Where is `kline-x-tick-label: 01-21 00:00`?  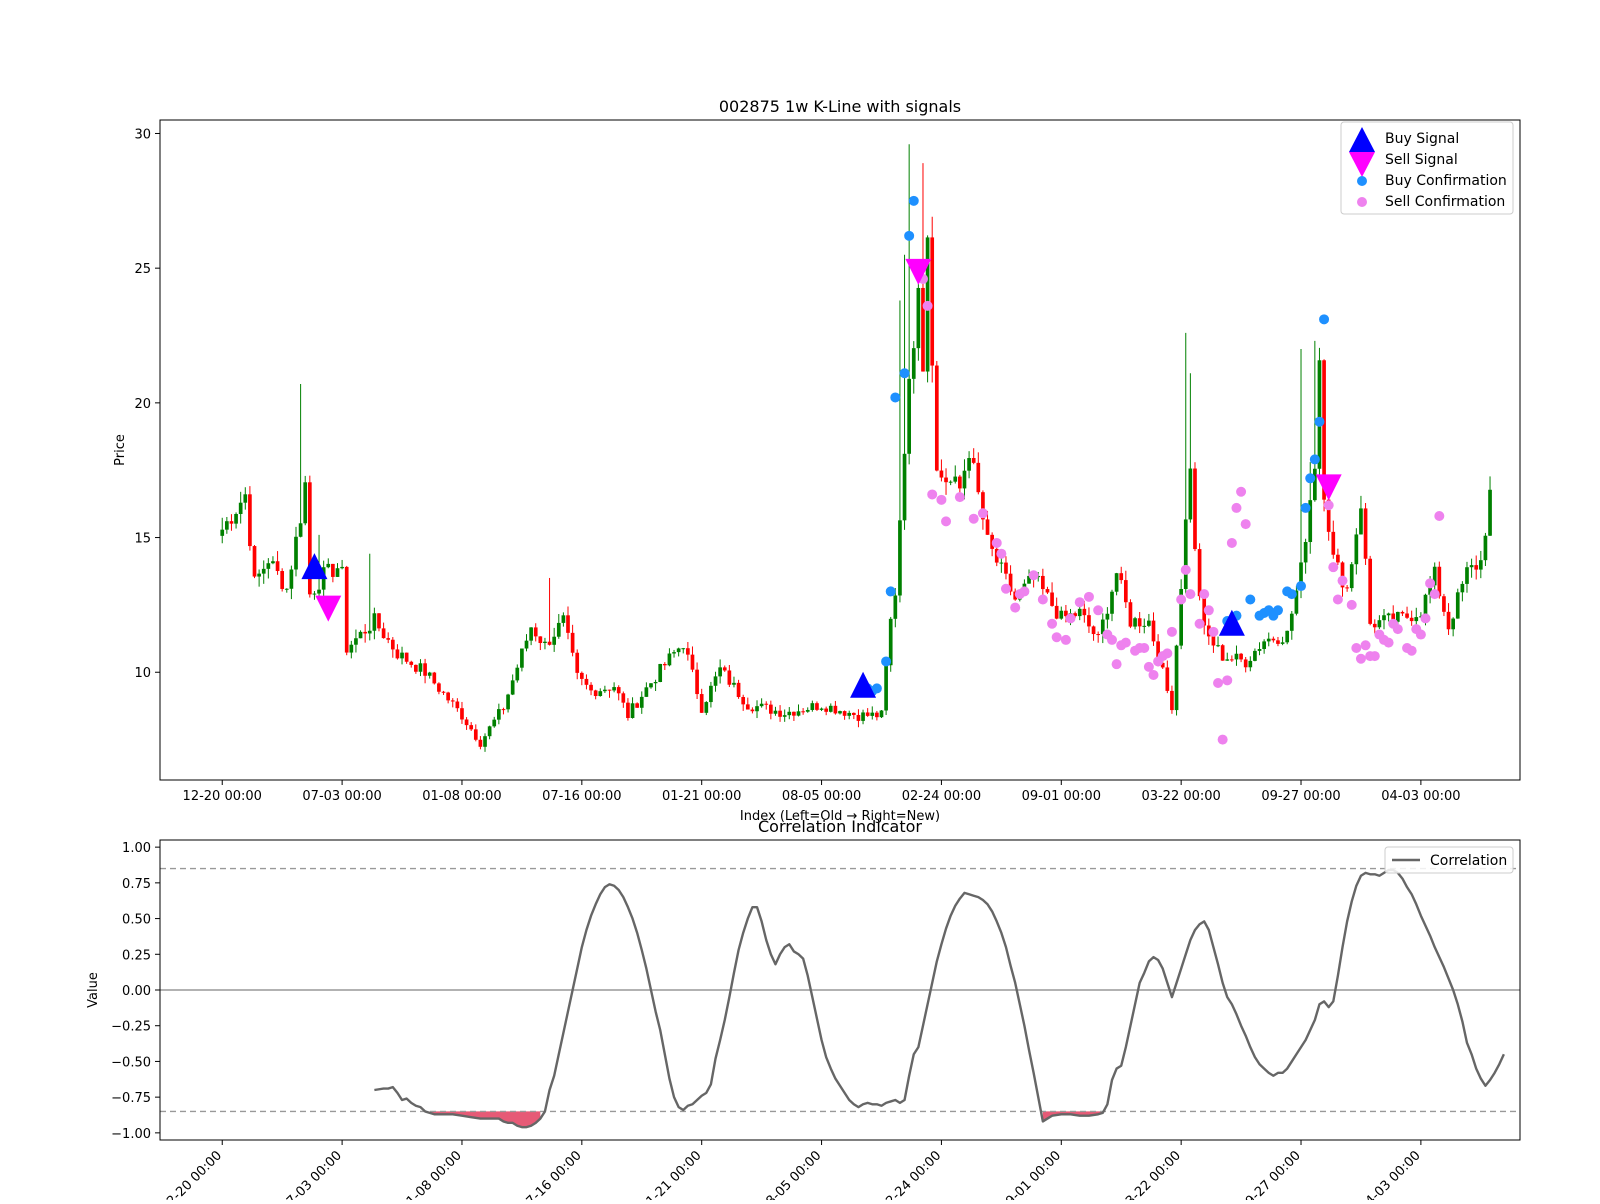 kline-x-tick-label: 01-21 00:00 is located at coordinates (701, 796).